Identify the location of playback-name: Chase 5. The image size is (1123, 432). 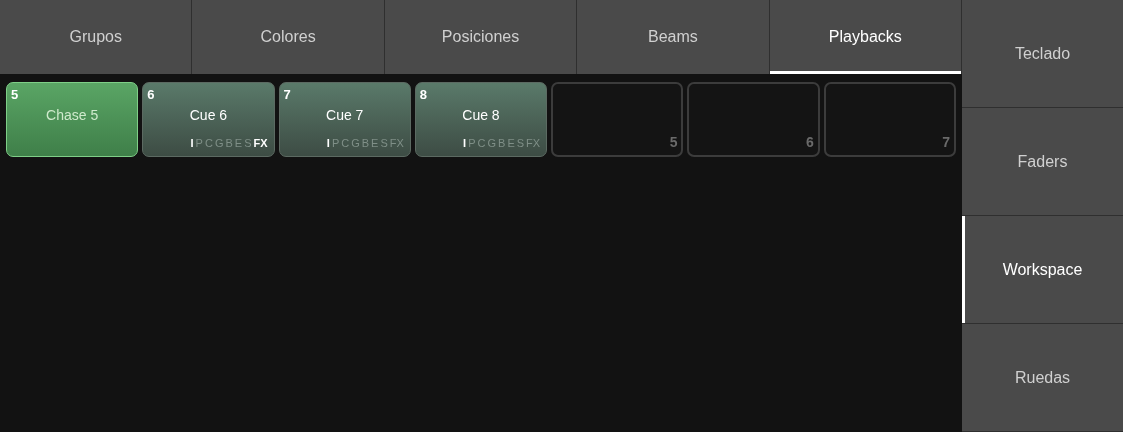
(72, 115).